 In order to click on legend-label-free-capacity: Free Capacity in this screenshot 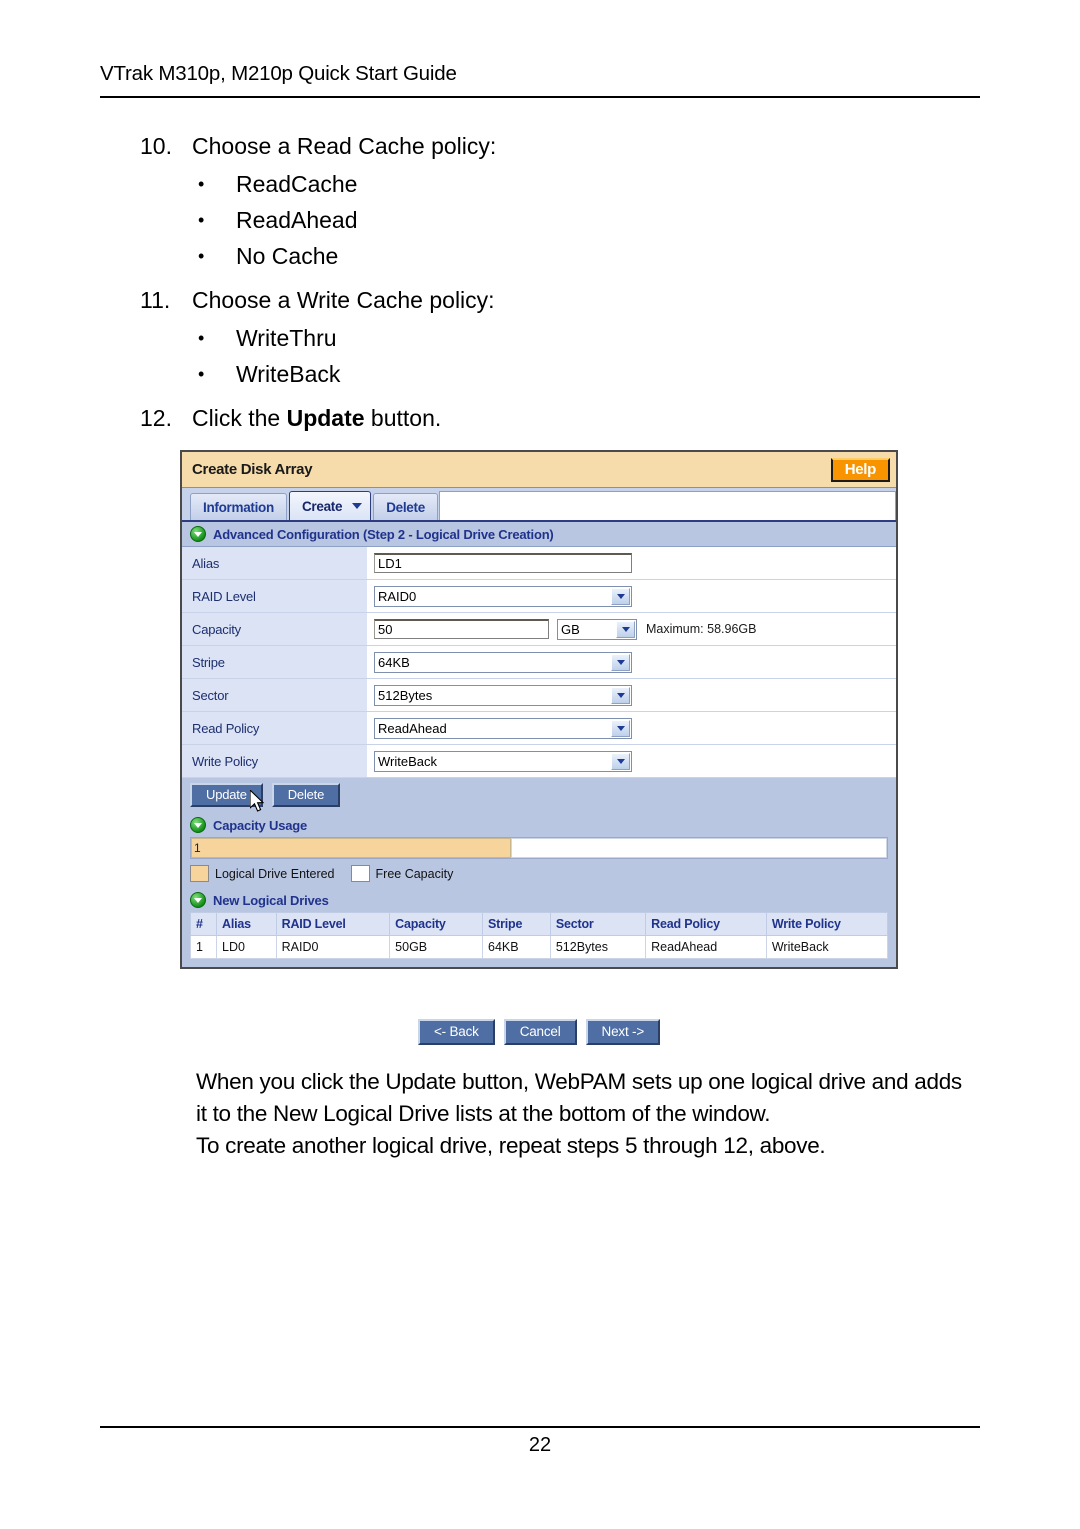, I will do `click(414, 873)`.